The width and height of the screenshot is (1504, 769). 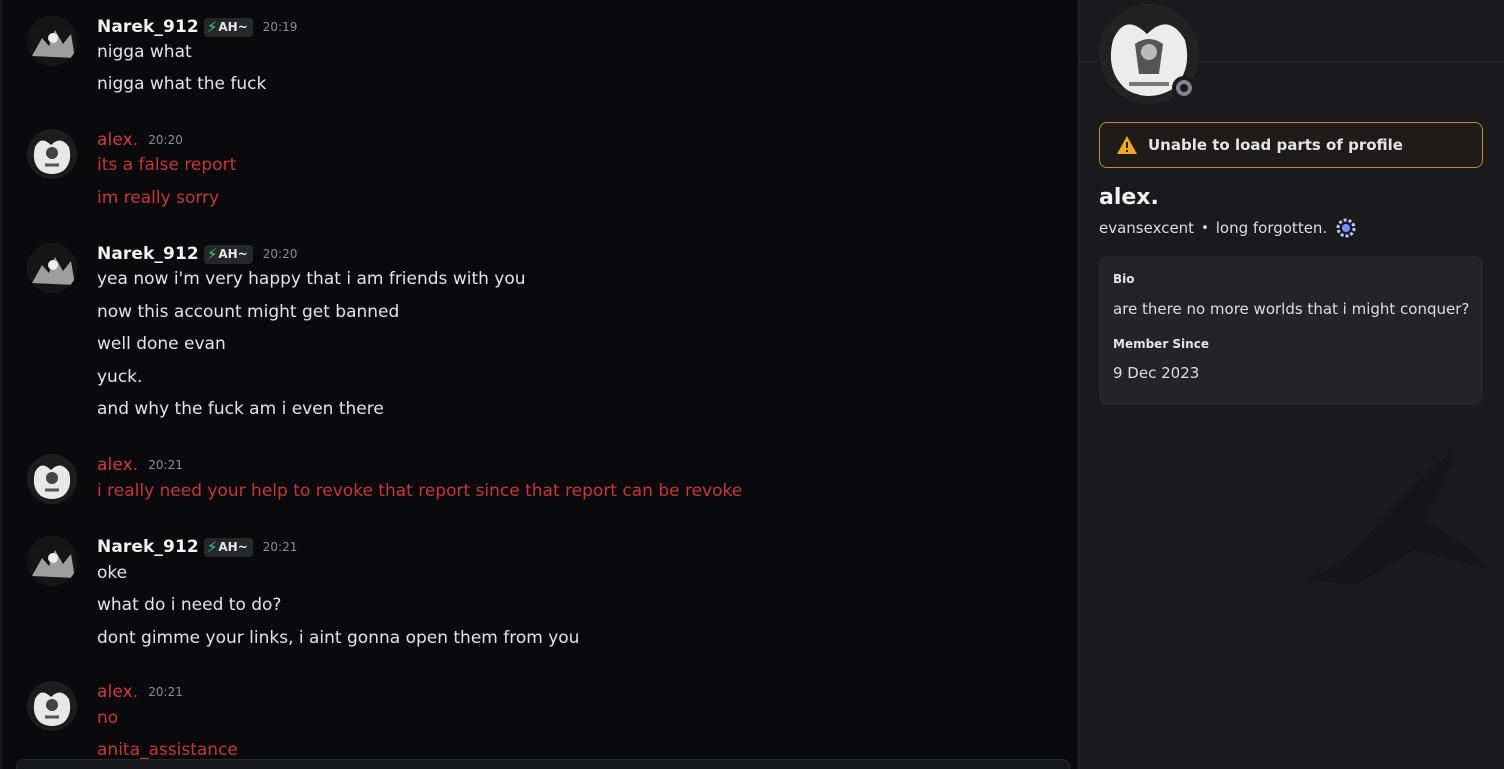 I want to click on profile-load-warning: Unable to load parts of profile, so click(x=1291, y=145).